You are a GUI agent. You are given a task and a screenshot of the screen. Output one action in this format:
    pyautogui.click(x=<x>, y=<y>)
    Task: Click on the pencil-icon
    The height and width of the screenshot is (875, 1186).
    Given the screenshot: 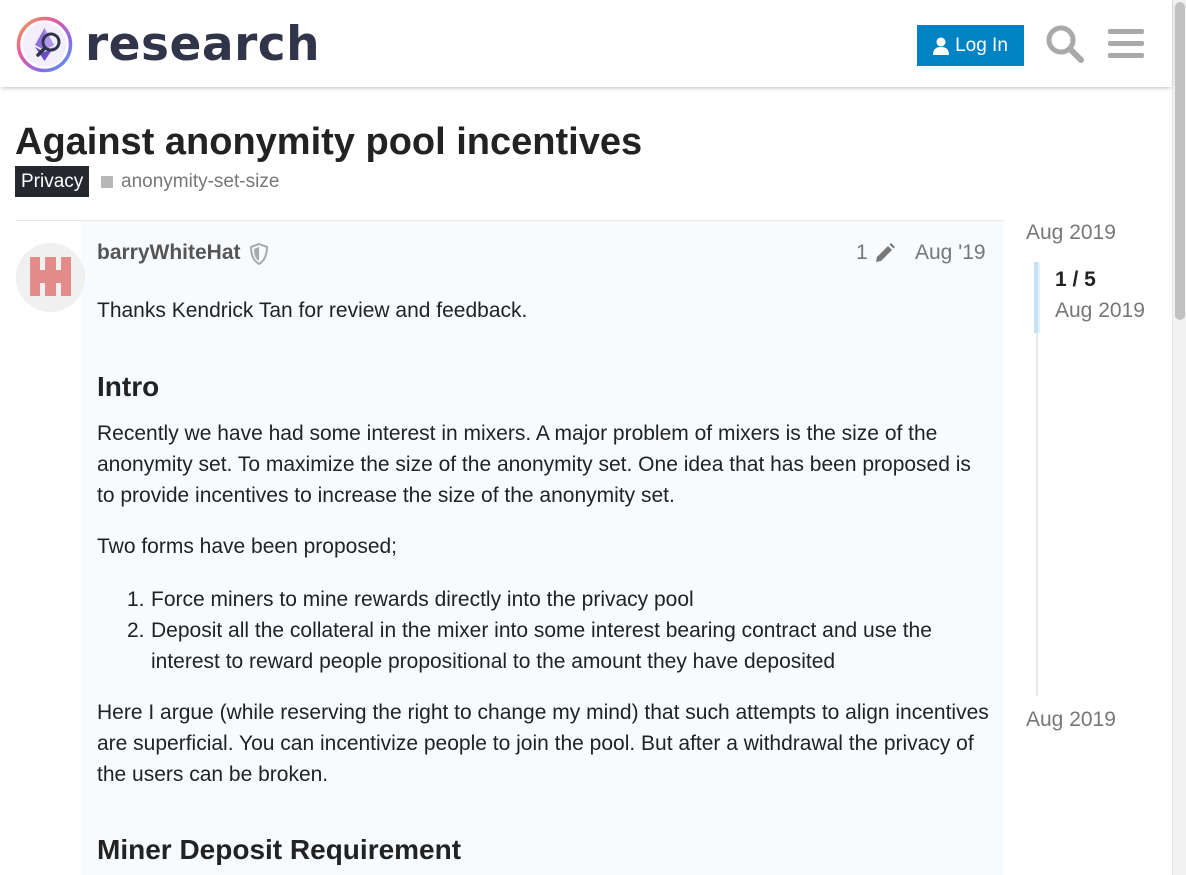 What is the action you would take?
    pyautogui.click(x=885, y=252)
    